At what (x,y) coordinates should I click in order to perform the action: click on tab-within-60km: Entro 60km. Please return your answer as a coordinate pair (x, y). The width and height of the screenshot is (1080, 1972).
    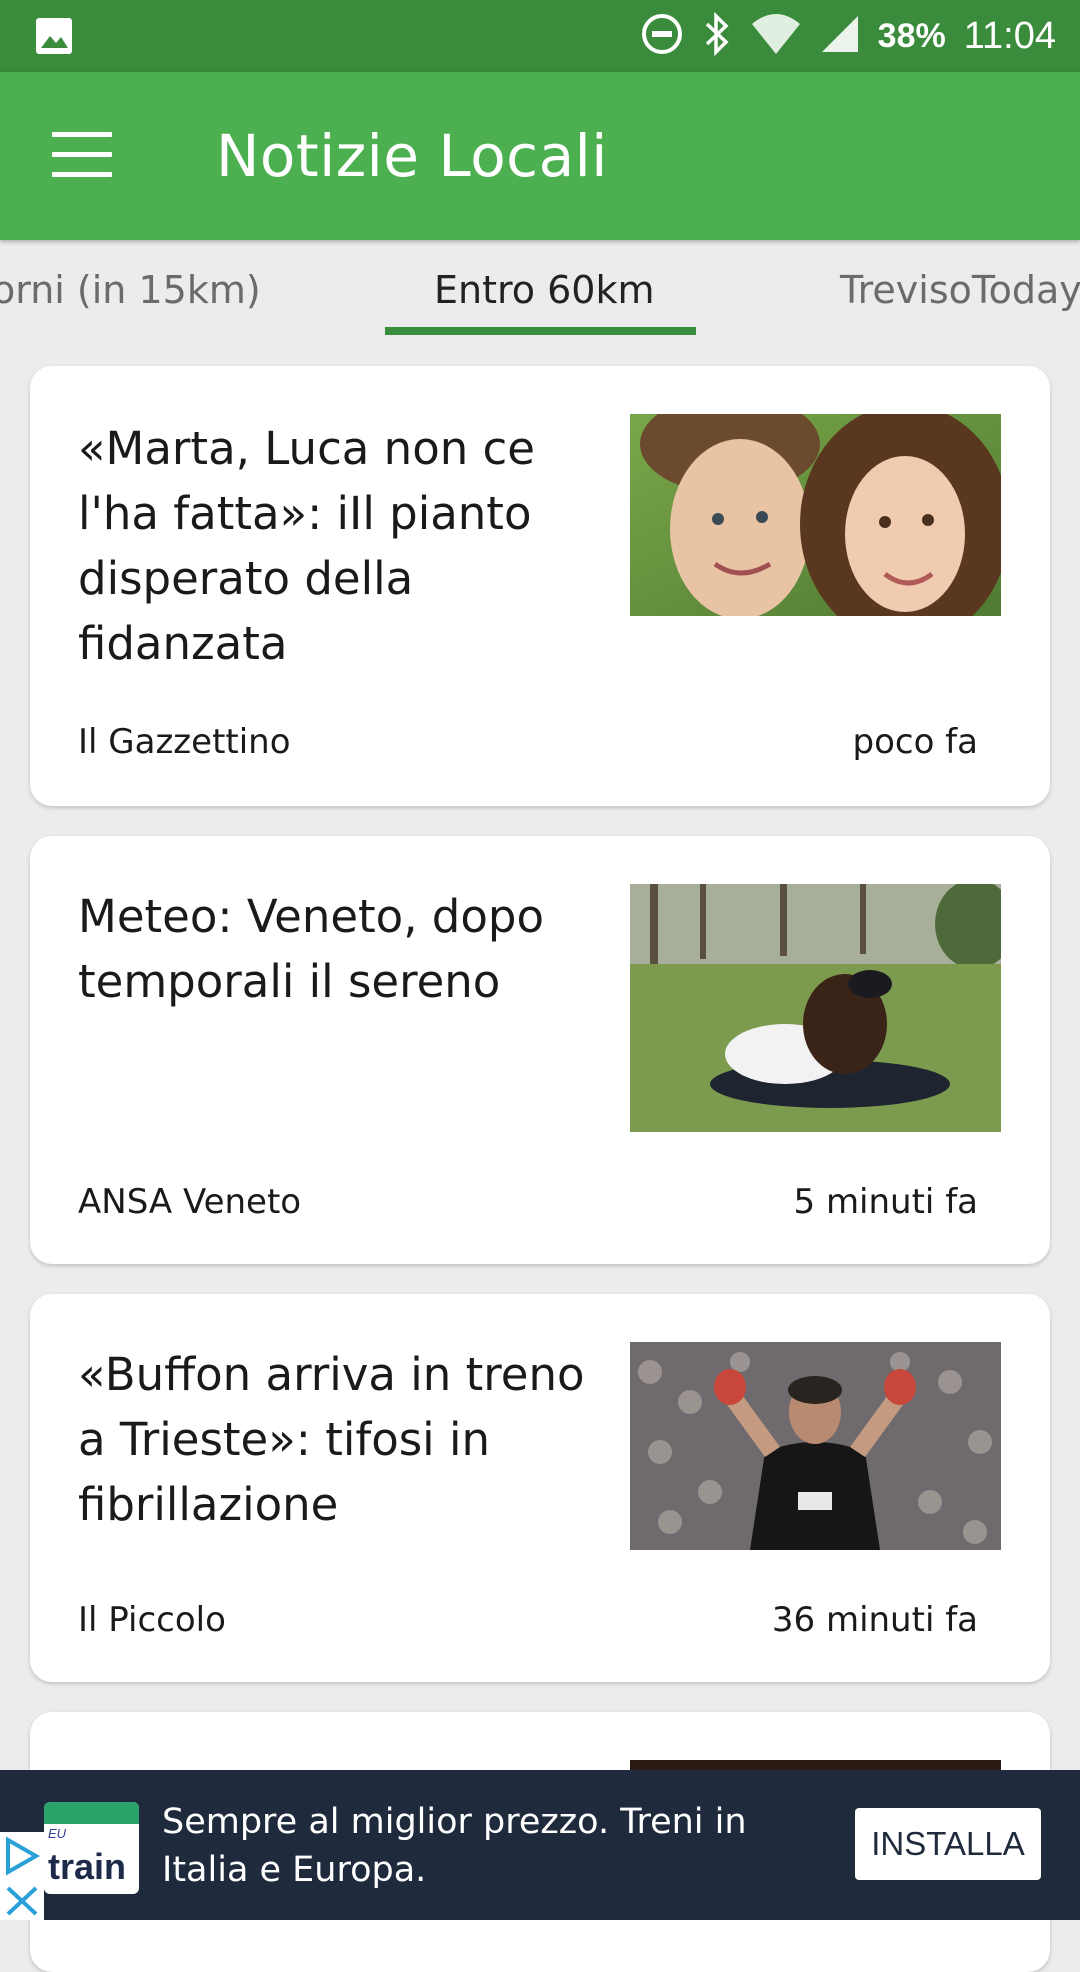
    Looking at the image, I should click on (544, 290).